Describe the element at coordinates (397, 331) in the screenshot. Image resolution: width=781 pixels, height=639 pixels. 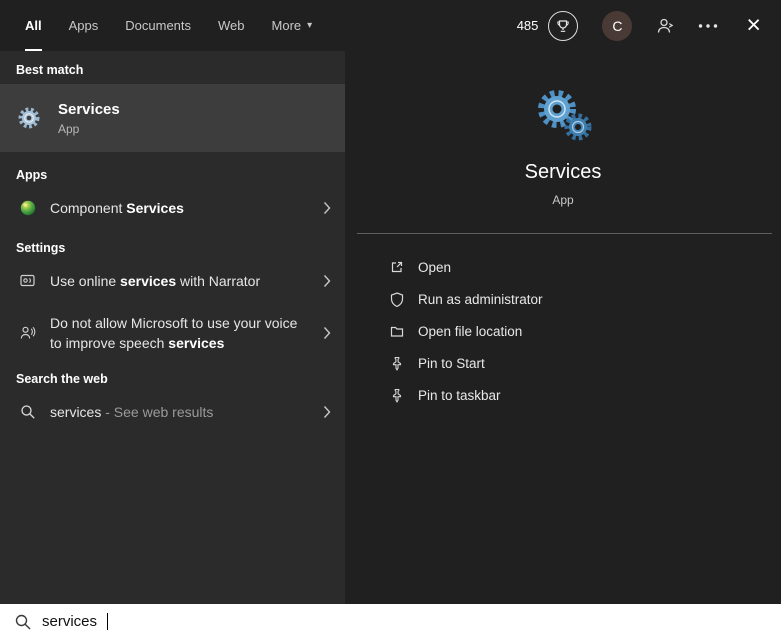
I see `folder-icon` at that location.